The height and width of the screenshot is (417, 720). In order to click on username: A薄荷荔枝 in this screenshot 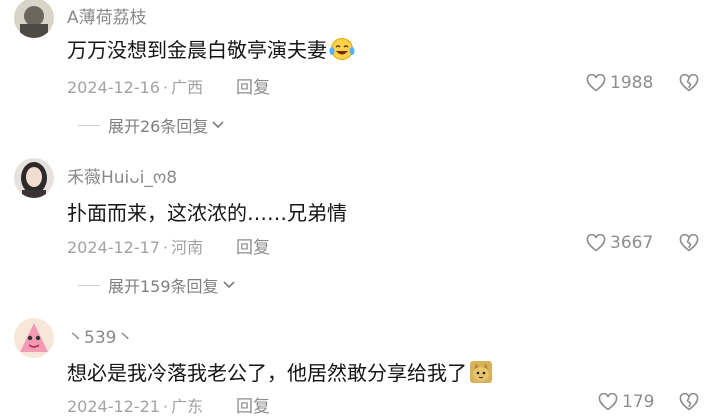, I will do `click(107, 15)`.